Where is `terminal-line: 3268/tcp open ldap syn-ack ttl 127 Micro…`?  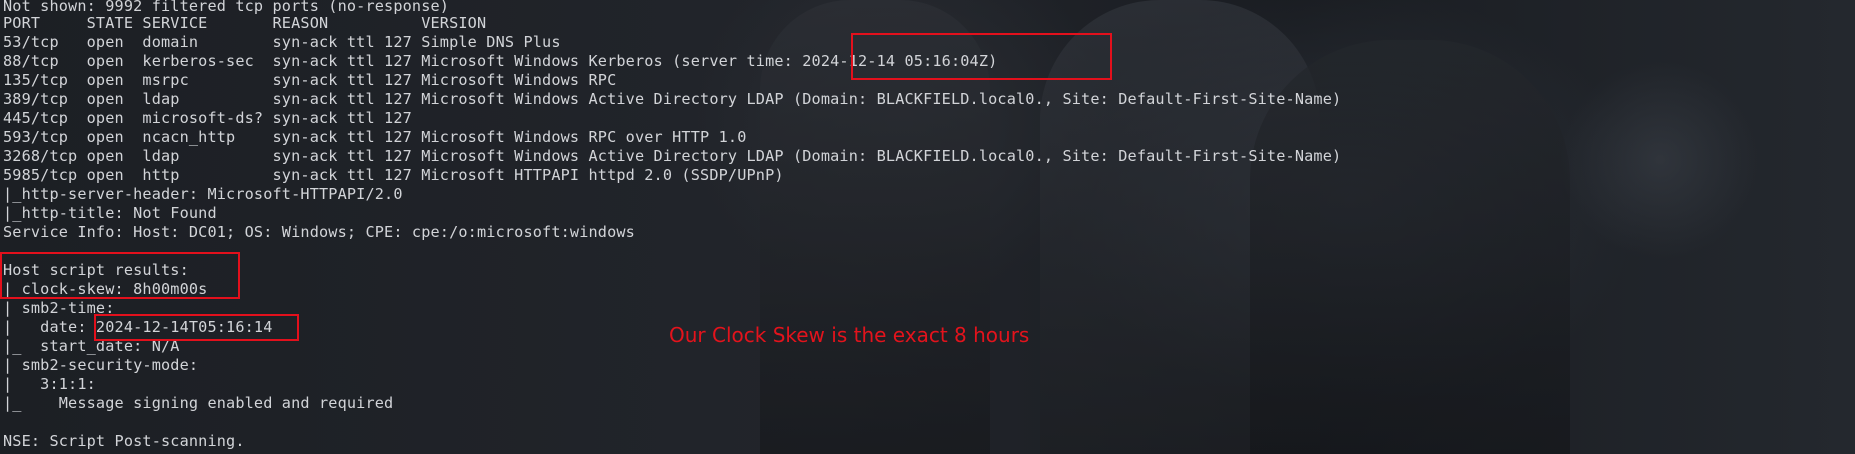
terminal-line: 3268/tcp open ldap syn-ack ttl 127 Micro… is located at coordinates (672, 156).